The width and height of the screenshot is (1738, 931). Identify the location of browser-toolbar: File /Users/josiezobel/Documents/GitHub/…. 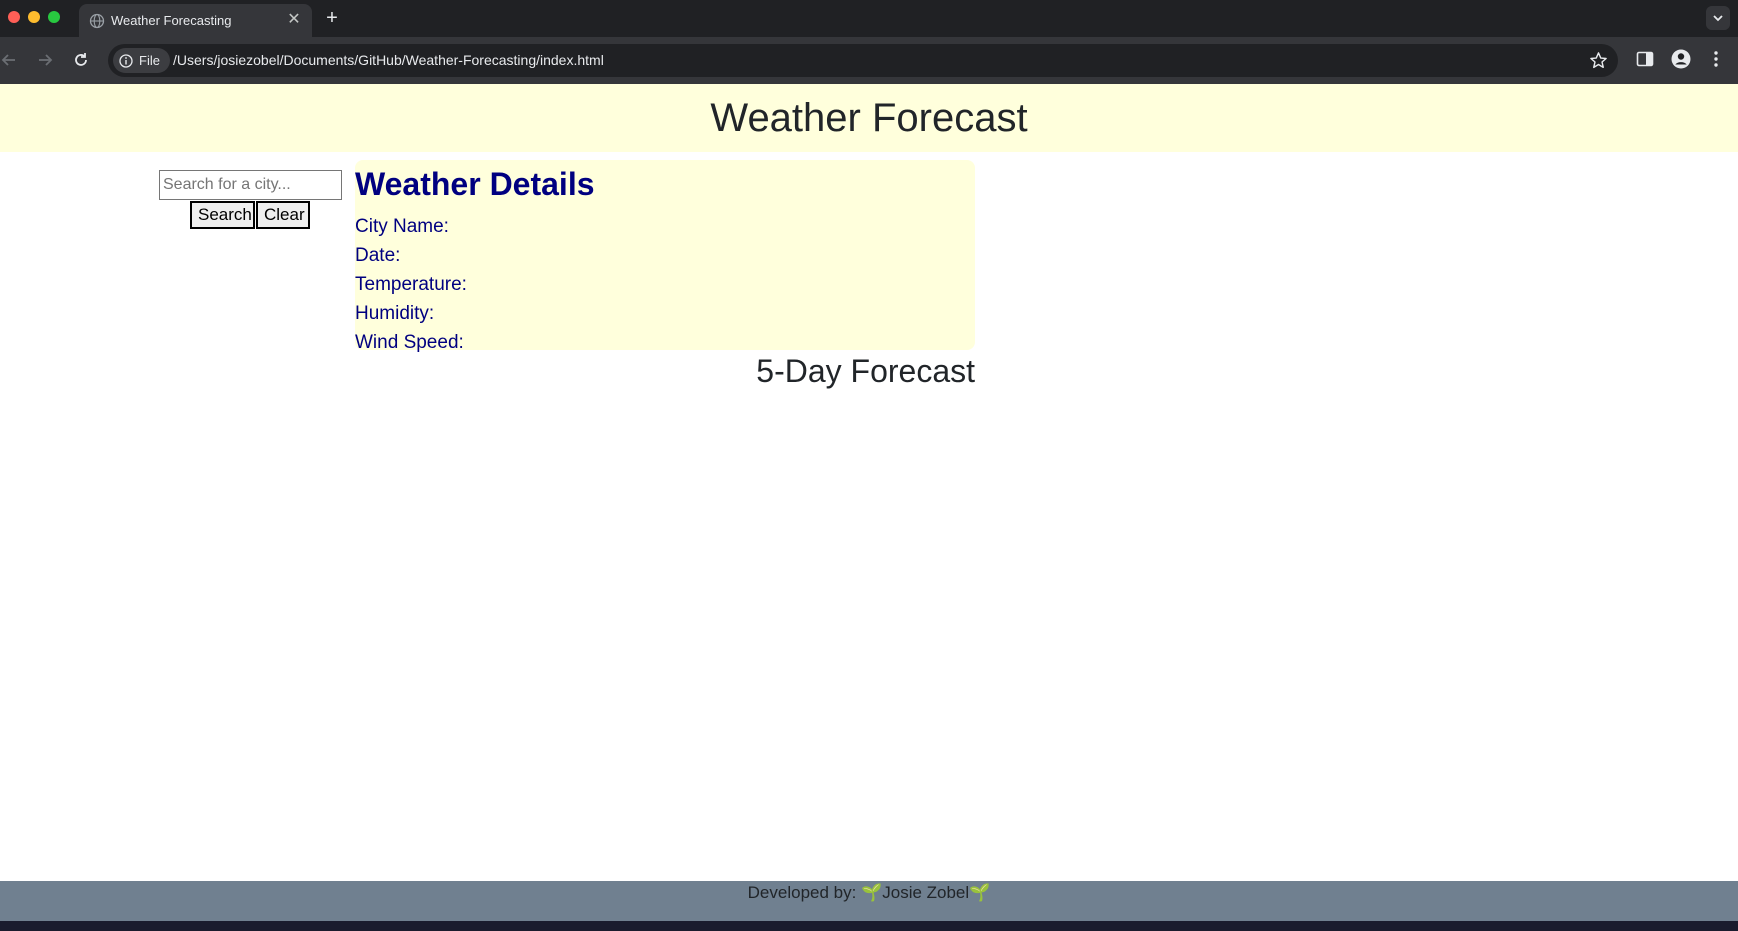
(869, 60).